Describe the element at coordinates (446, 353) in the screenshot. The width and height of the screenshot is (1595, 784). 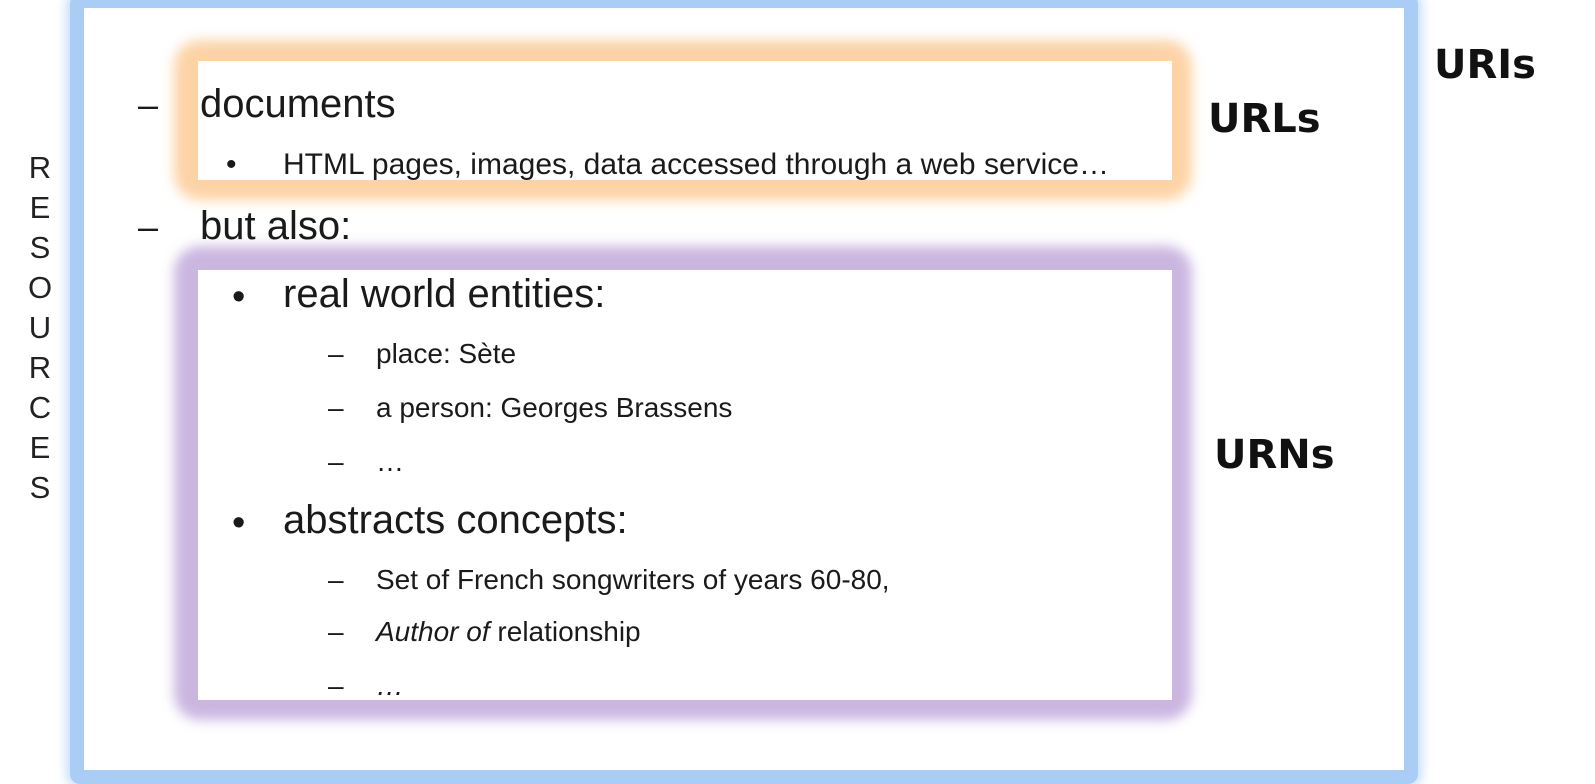
I see `list-item: place: Sète` at that location.